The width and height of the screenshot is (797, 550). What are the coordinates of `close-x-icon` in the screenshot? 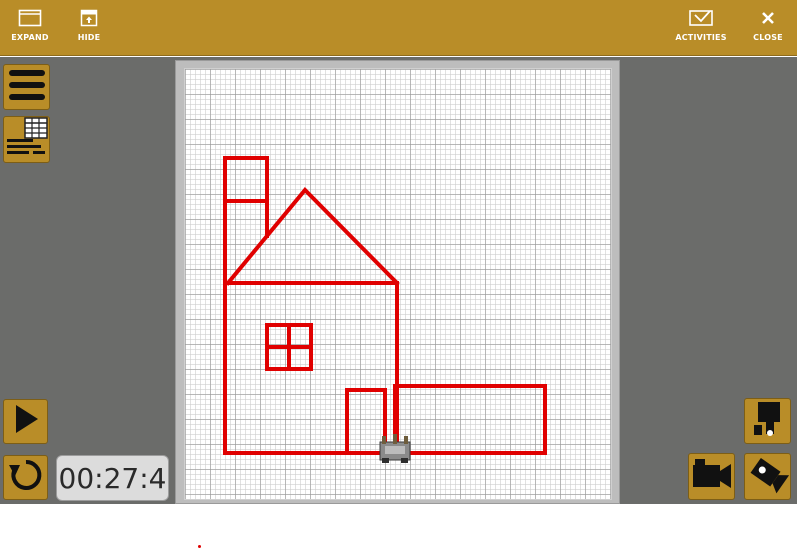 It's located at (768, 18).